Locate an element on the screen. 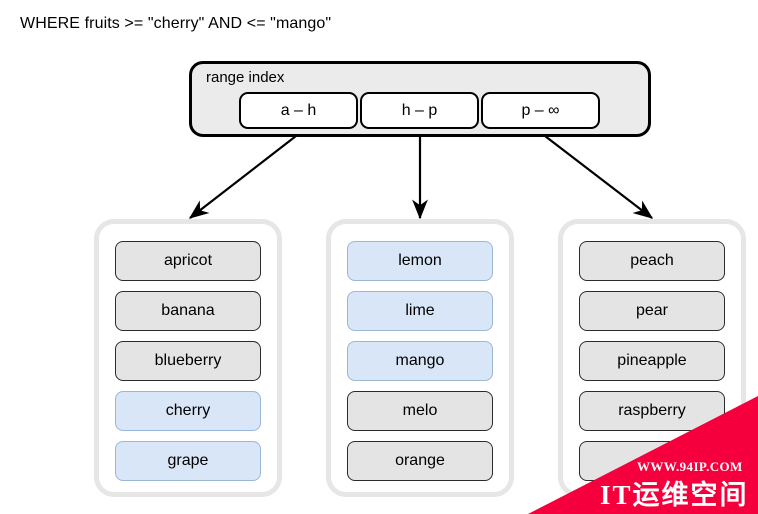 The height and width of the screenshot is (514, 758). list-item: mango is located at coordinates (420, 361).